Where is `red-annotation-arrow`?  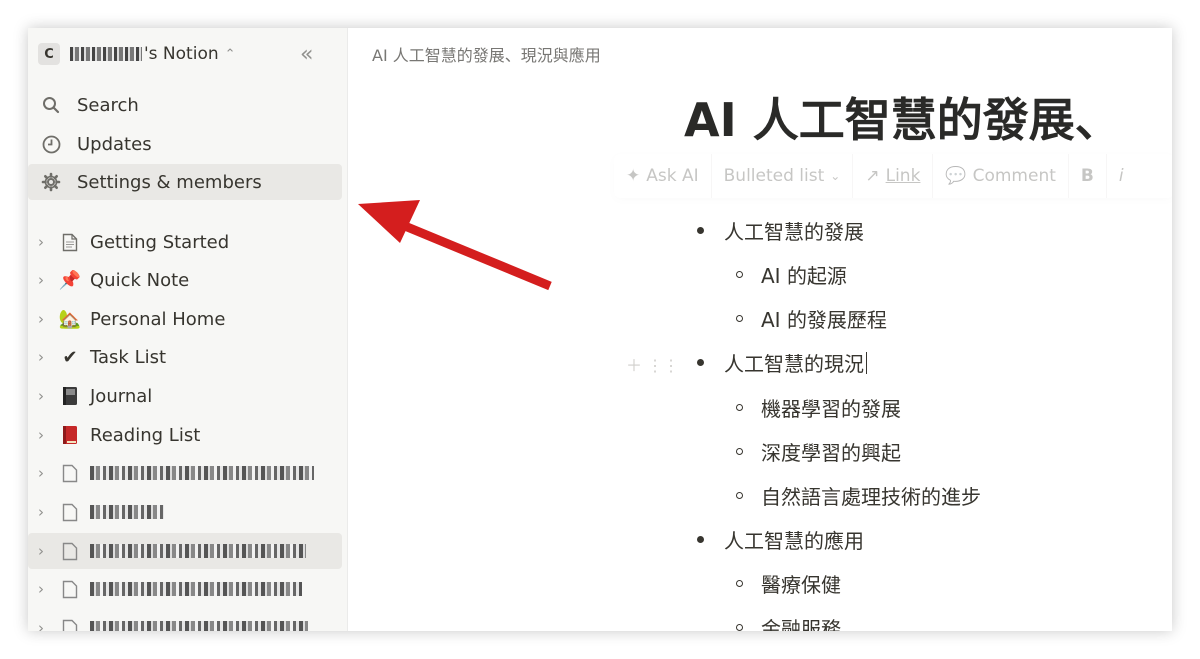 red-annotation-arrow is located at coordinates (455, 245).